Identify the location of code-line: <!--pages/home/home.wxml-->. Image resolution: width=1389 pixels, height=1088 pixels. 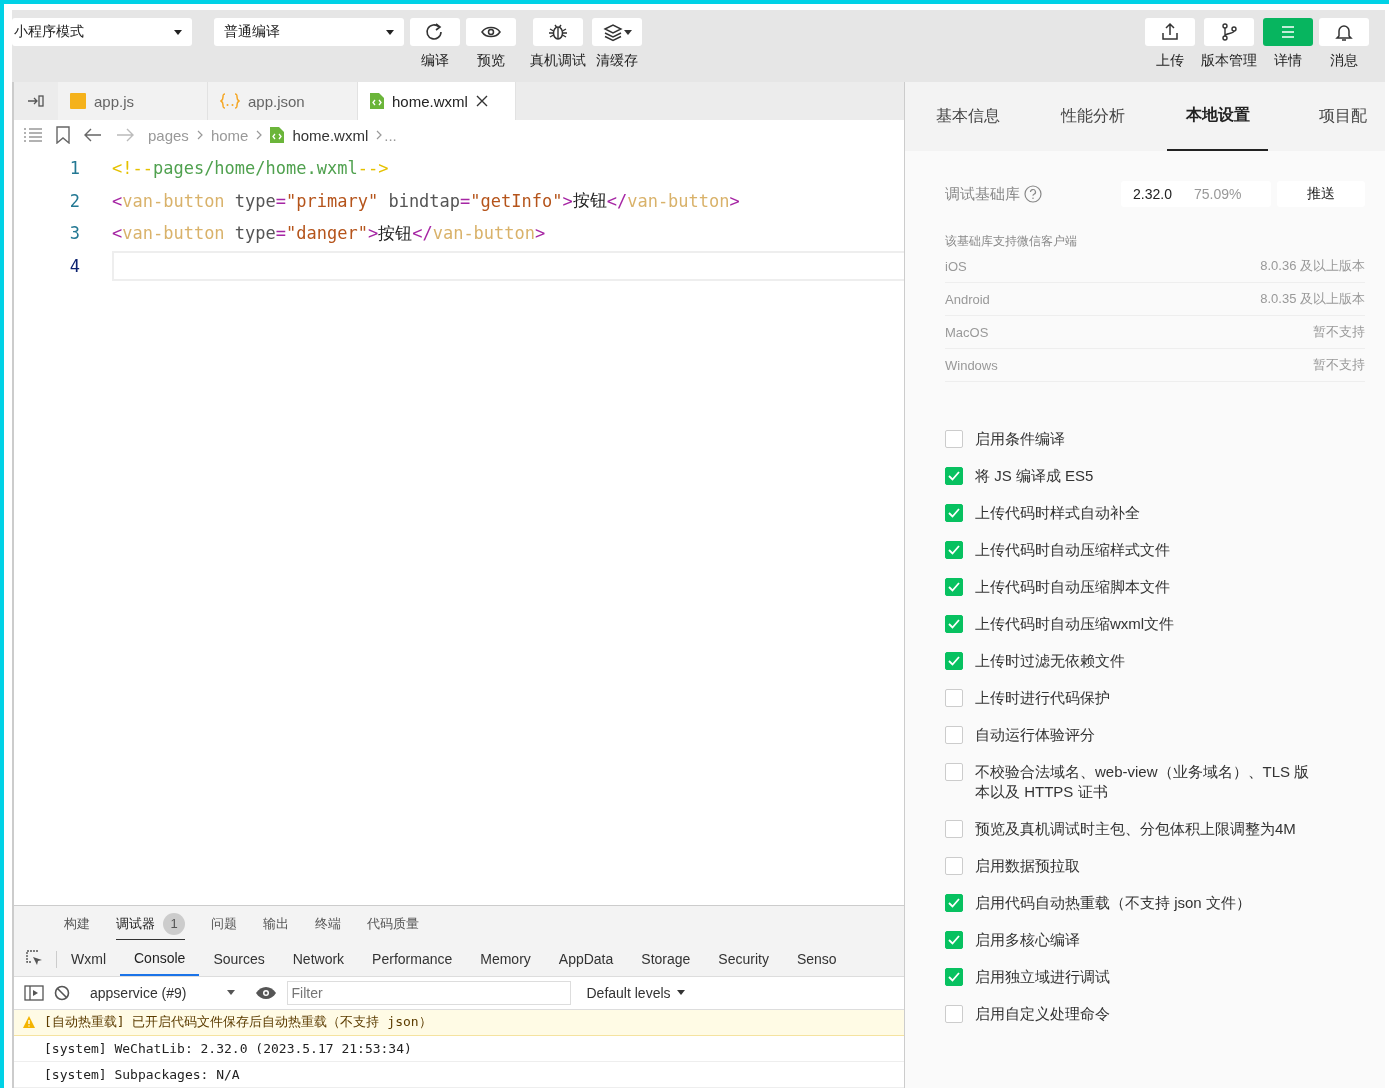
(251, 169).